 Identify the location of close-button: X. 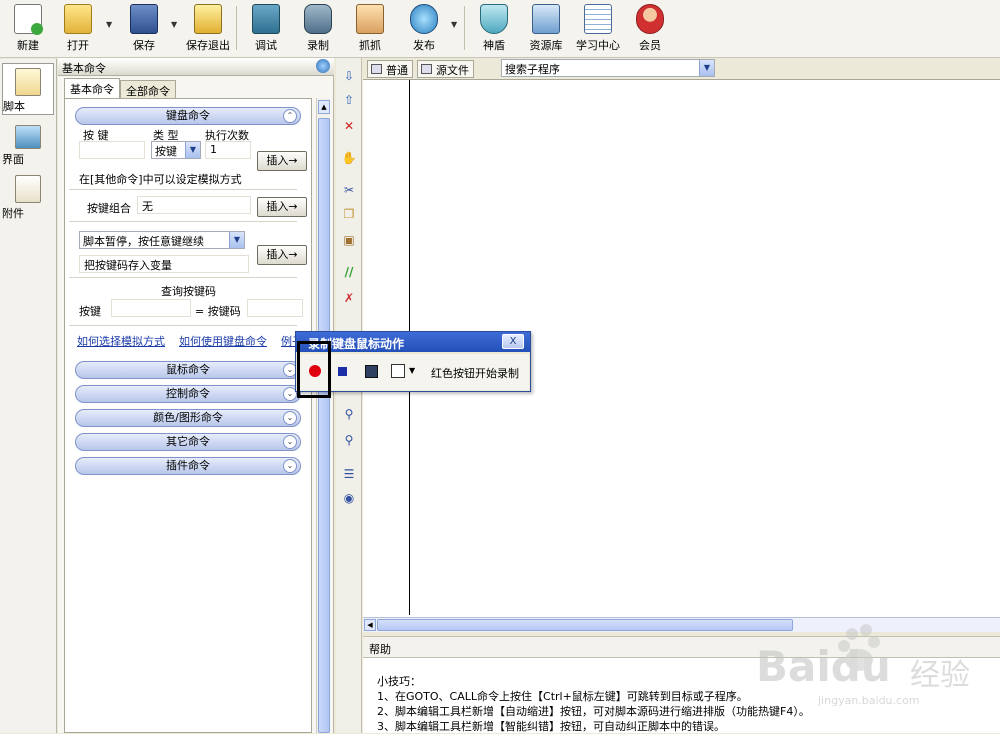
(513, 341).